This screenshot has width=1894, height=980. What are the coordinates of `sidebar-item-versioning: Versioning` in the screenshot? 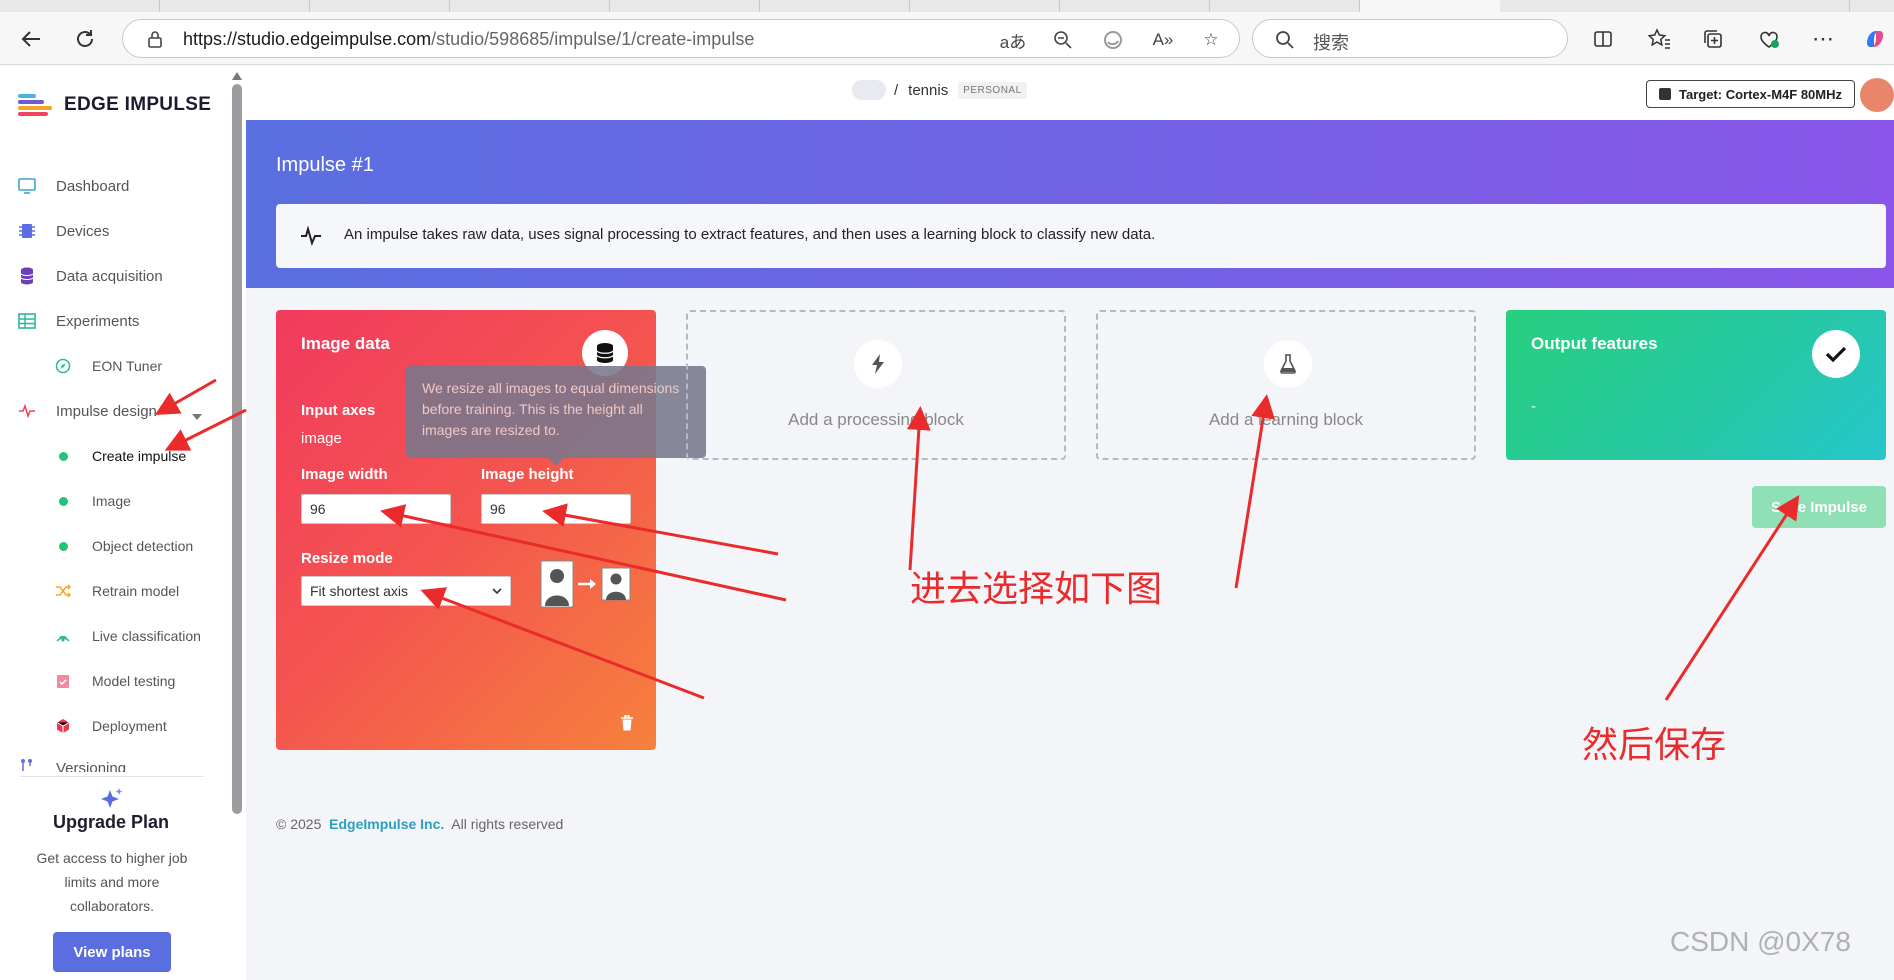 It's located at (113, 759).